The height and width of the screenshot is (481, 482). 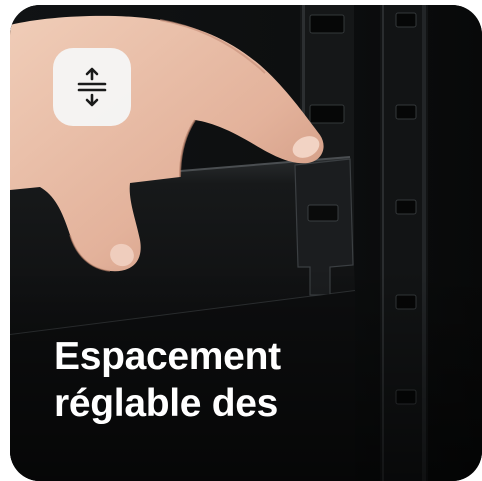 I want to click on caption-line-2: réglable des, so click(x=166, y=403).